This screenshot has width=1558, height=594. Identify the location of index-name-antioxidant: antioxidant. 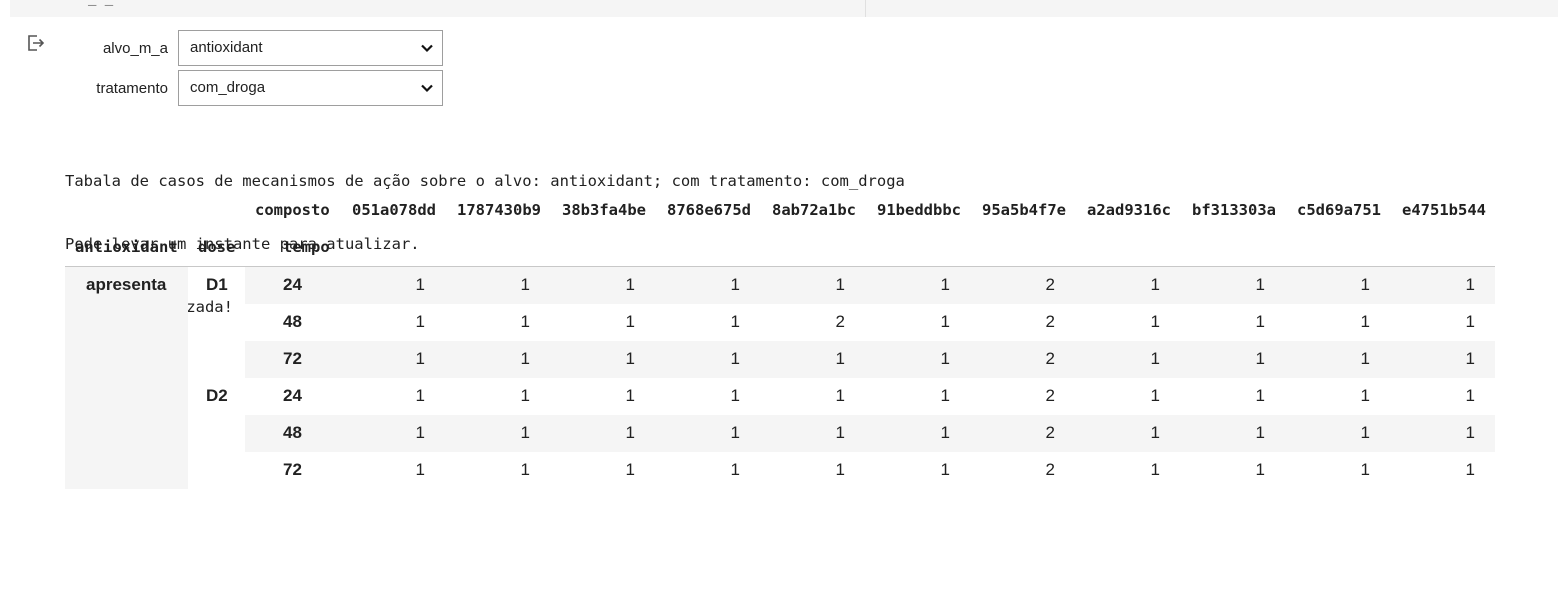
(126, 247).